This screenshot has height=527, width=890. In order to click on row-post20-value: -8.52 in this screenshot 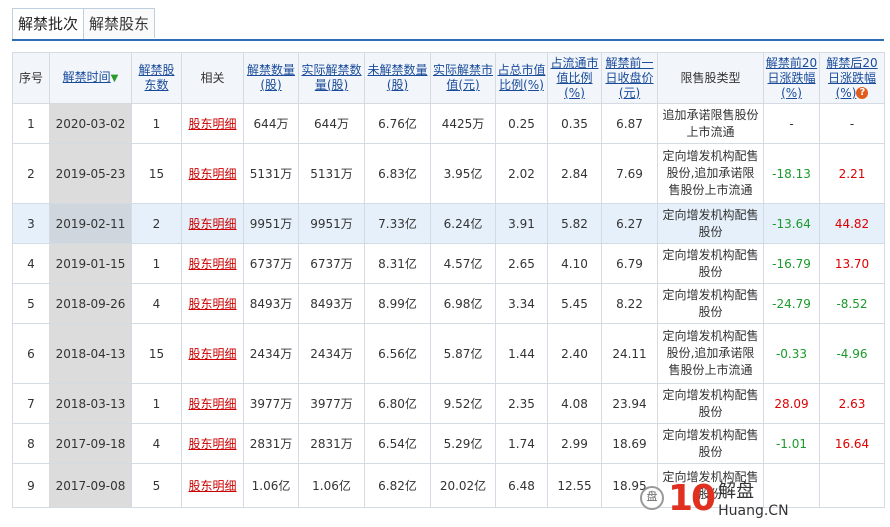, I will do `click(852, 303)`.